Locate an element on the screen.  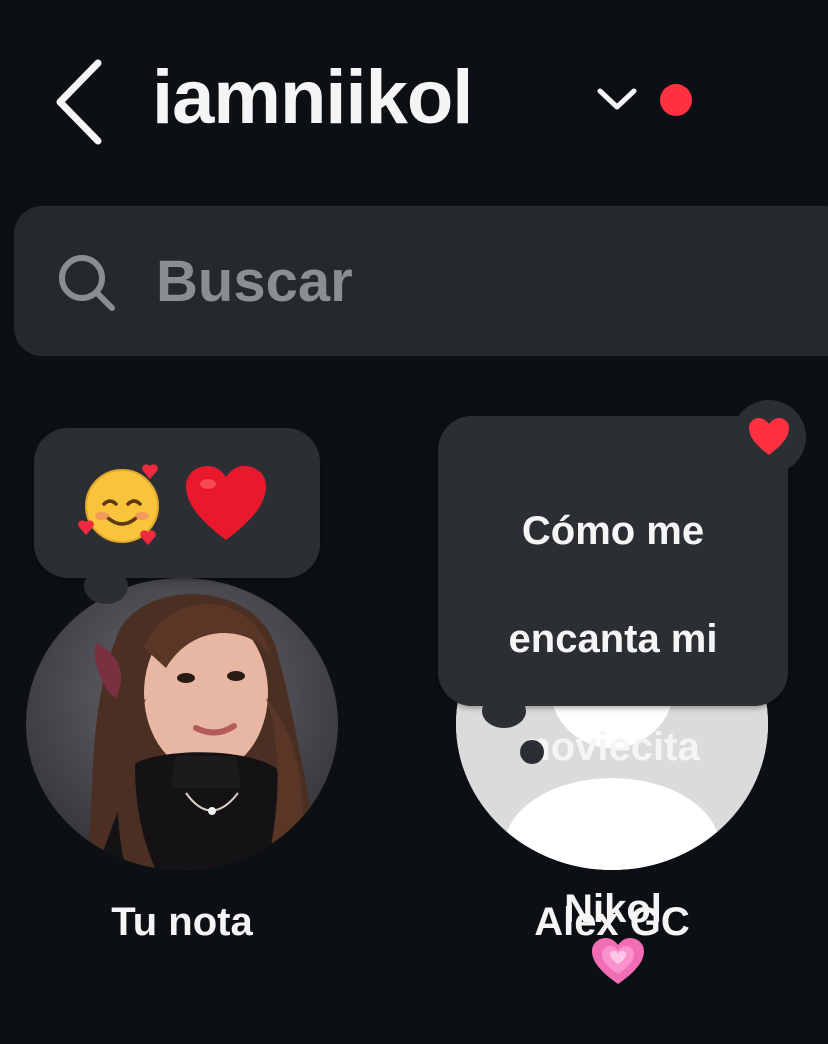
note-line: noviecita is located at coordinates (613, 747).